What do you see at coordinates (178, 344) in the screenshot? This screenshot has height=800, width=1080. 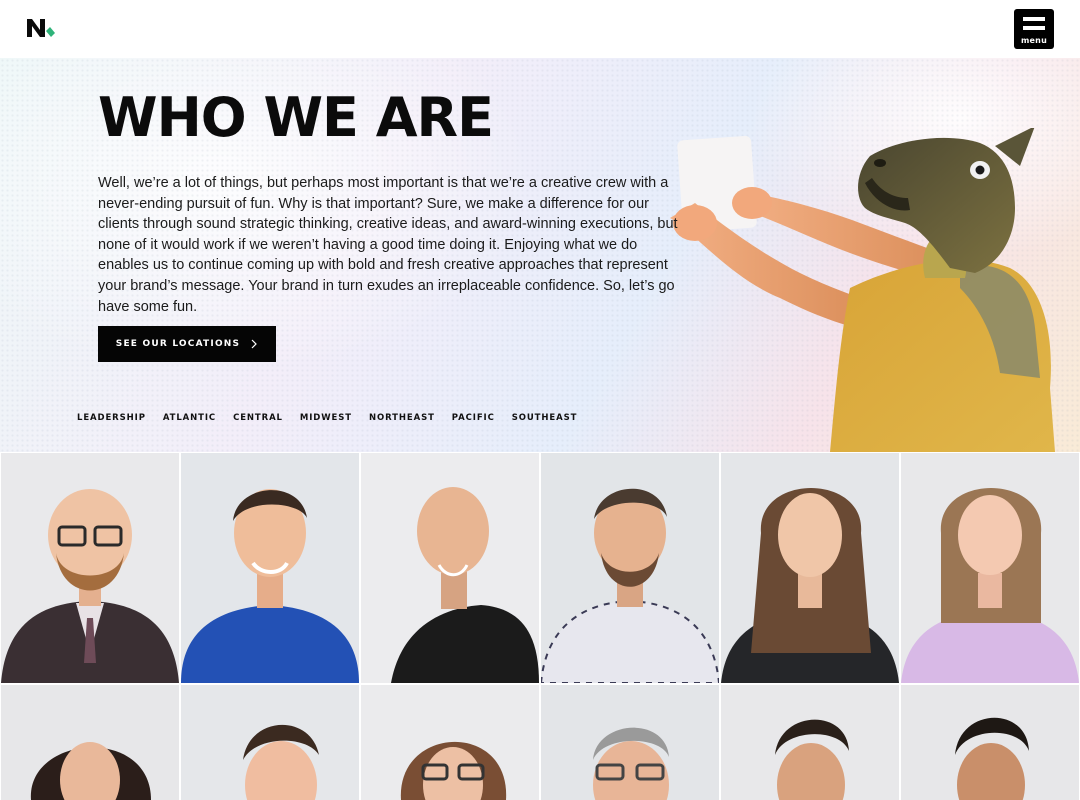 I see `cta-label: SEE OUR LOCATIONS` at bounding box center [178, 344].